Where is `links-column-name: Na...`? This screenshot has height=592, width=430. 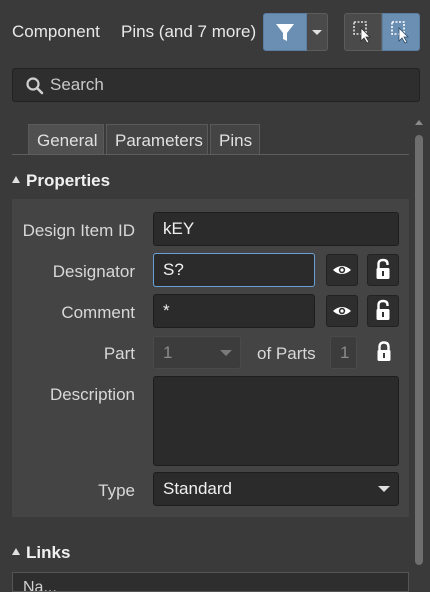
links-column-name: Na... is located at coordinates (40, 585).